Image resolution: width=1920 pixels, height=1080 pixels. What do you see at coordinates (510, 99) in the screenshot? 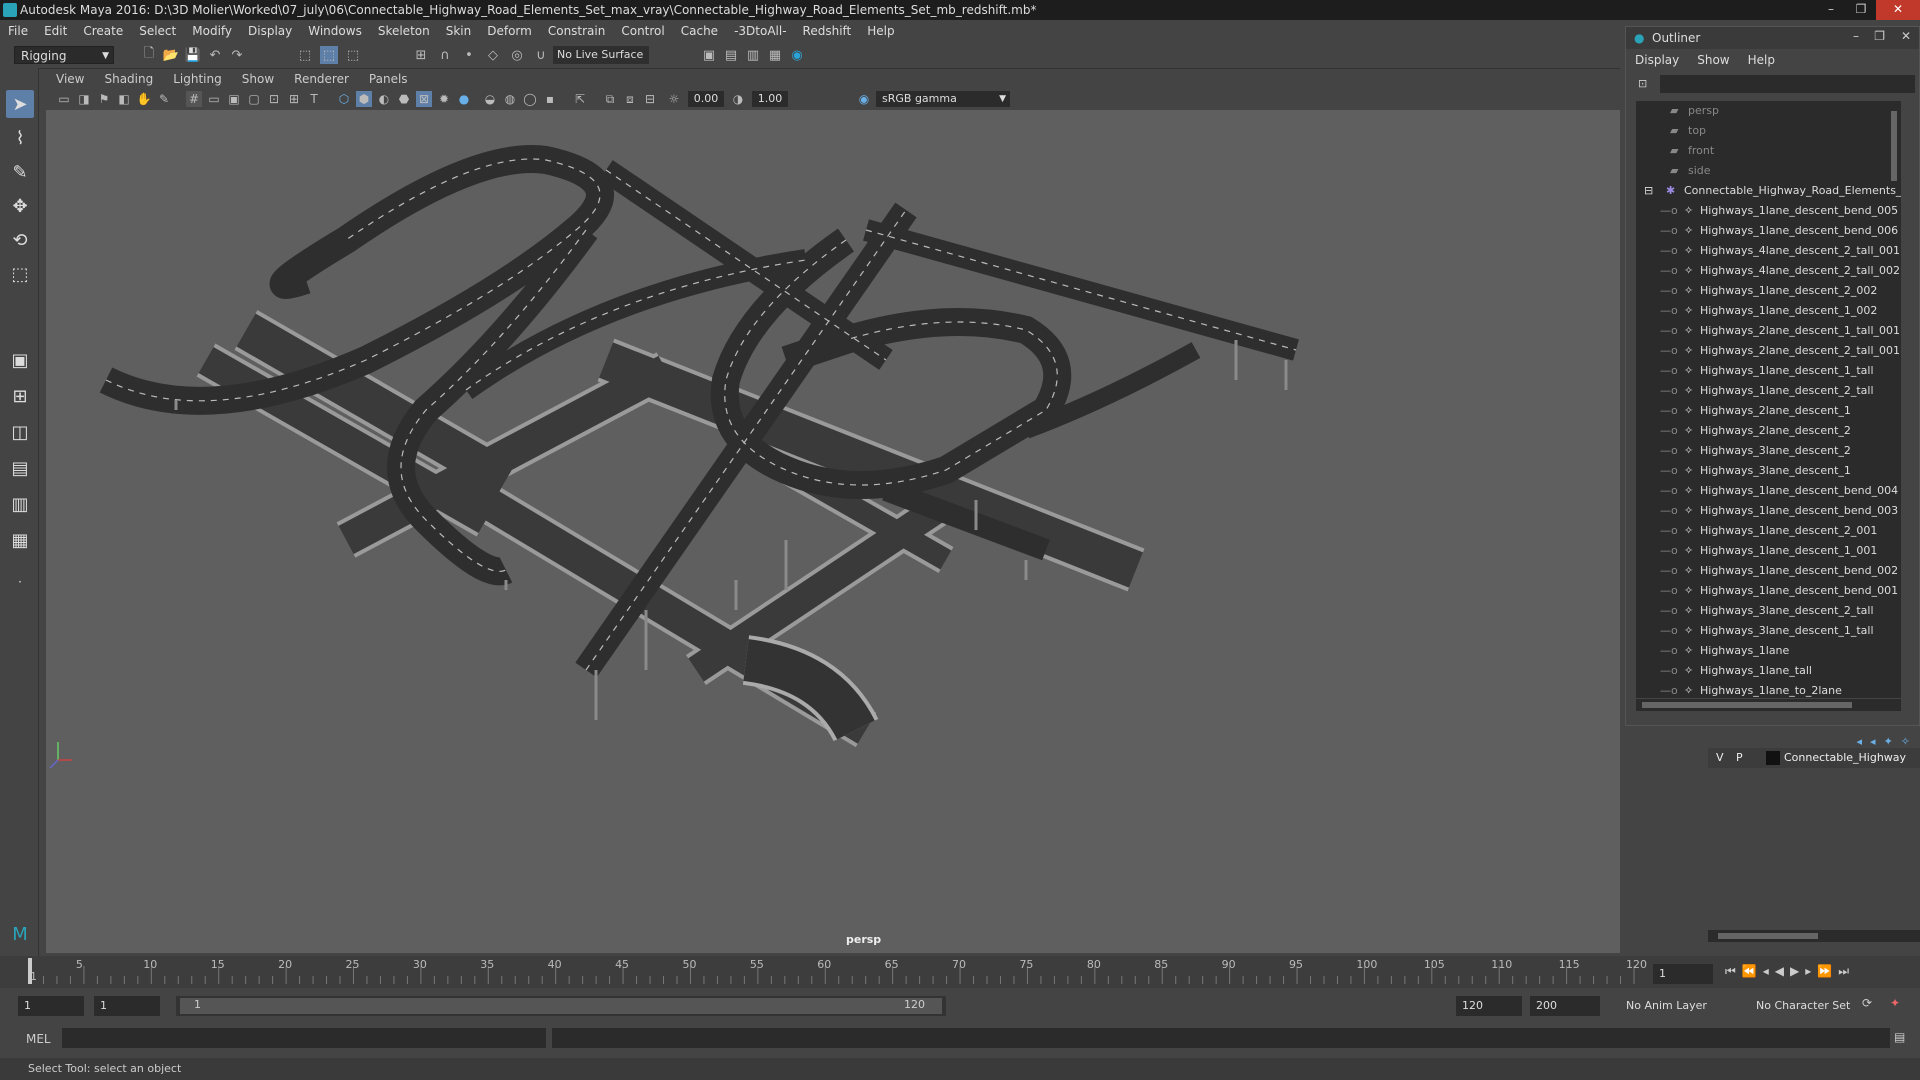
I see `motion-blur-icon: ◍` at bounding box center [510, 99].